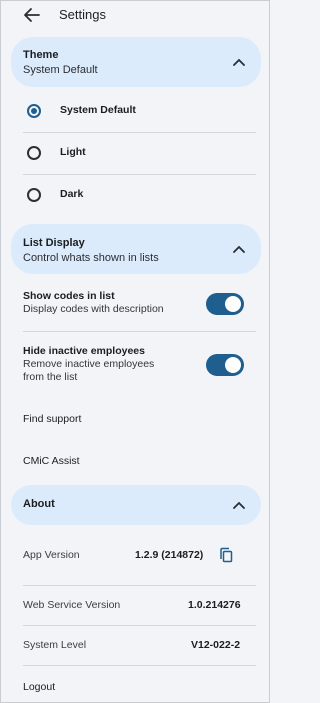  I want to click on cmic-assist-link: CMiC Assist, so click(51, 461).